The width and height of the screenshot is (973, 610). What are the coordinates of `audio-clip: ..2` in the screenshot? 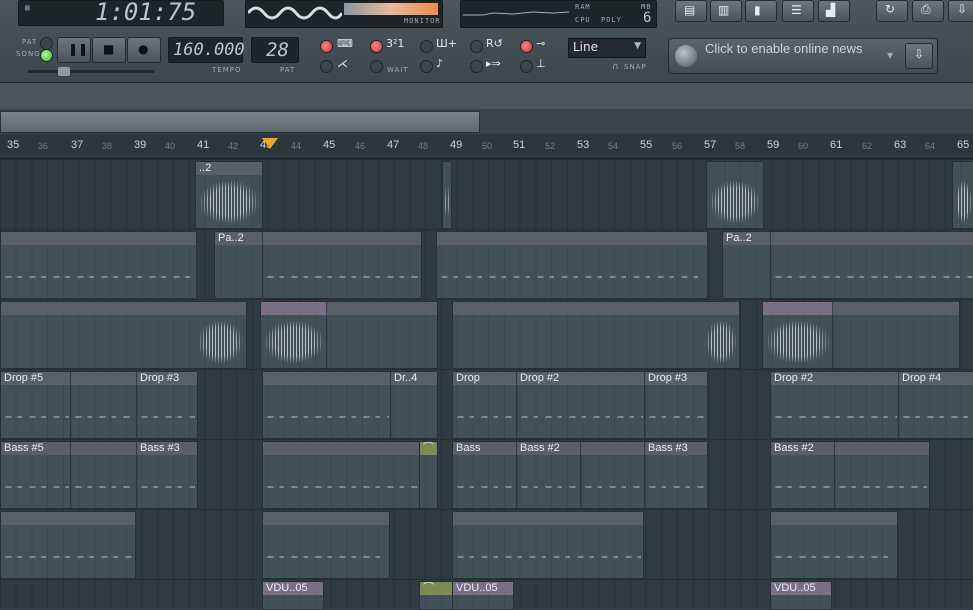 It's located at (229, 195).